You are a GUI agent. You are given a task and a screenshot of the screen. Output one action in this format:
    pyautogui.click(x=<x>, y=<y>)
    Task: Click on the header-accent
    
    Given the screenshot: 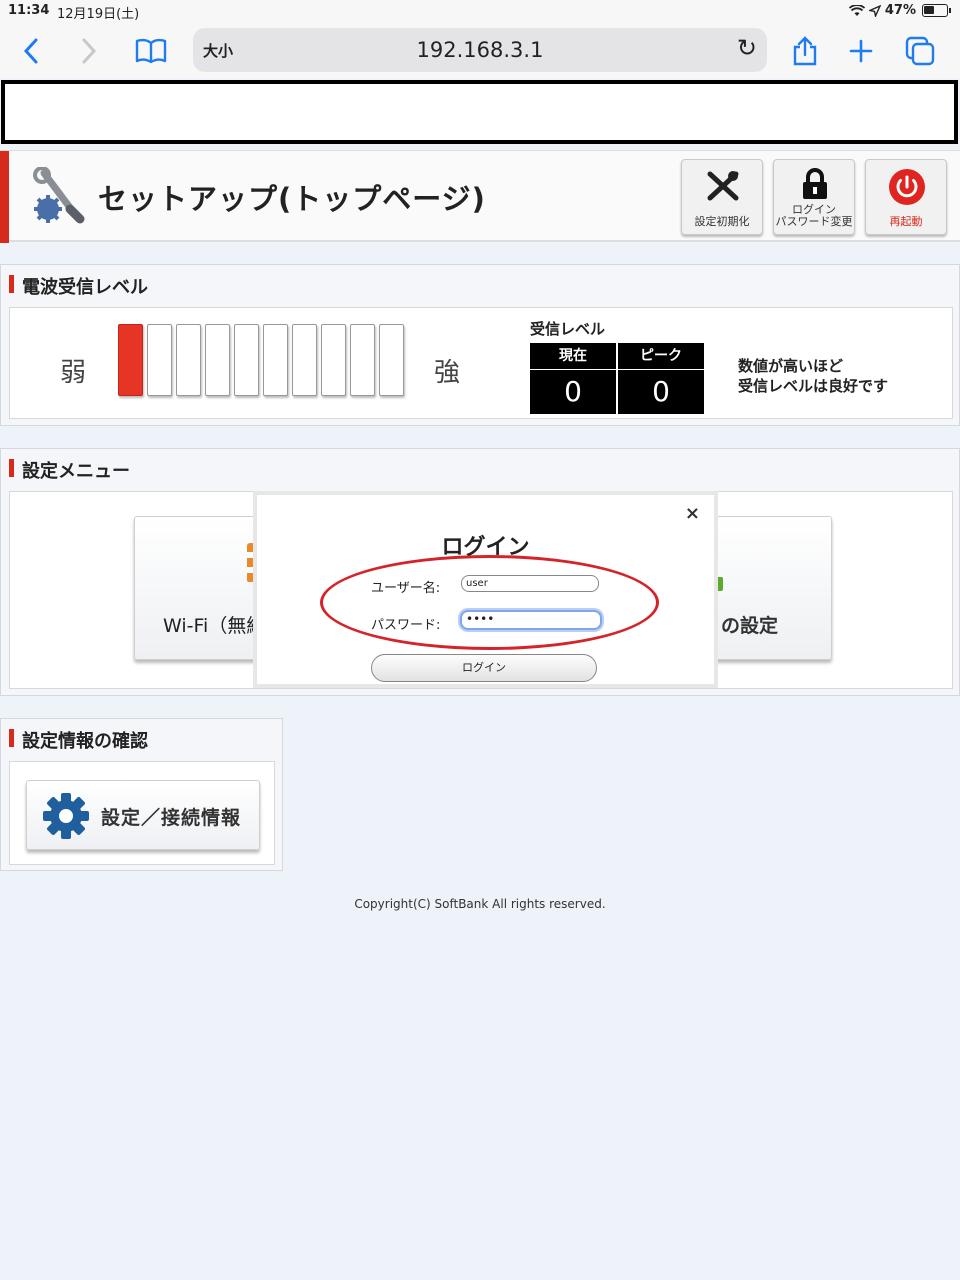 What is the action you would take?
    pyautogui.click(x=4, y=197)
    